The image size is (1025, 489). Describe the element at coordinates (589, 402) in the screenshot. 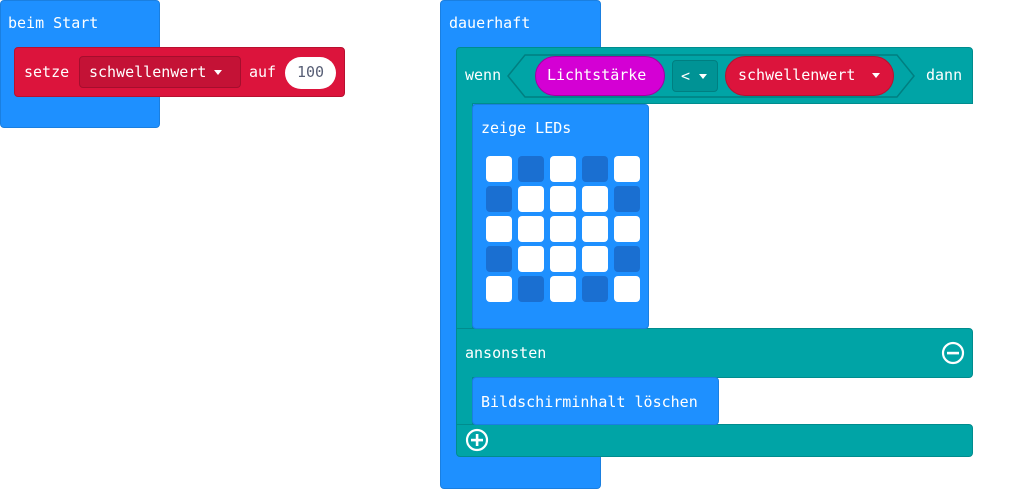

I see `clear-screen-label: Bildschirminhalt löschen` at that location.